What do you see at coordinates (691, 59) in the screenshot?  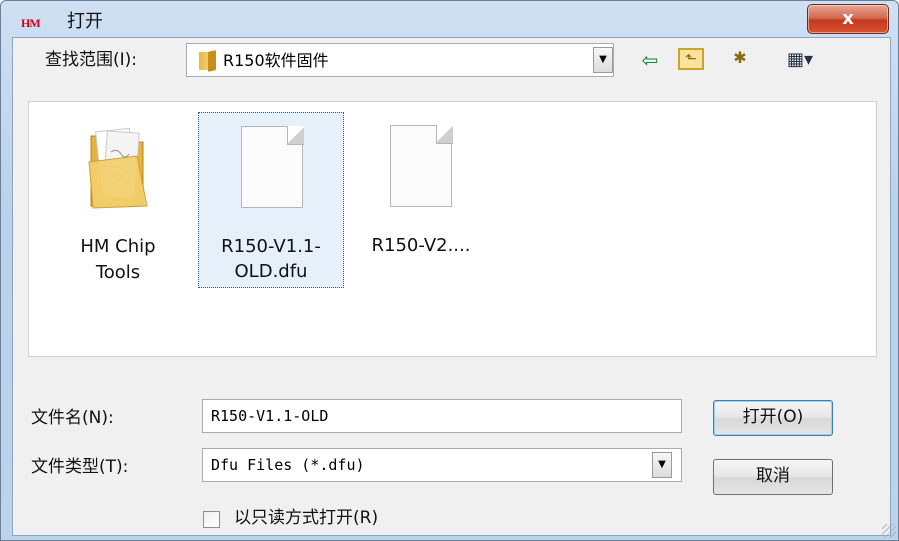 I see `up-folder-icon: ⬑` at bounding box center [691, 59].